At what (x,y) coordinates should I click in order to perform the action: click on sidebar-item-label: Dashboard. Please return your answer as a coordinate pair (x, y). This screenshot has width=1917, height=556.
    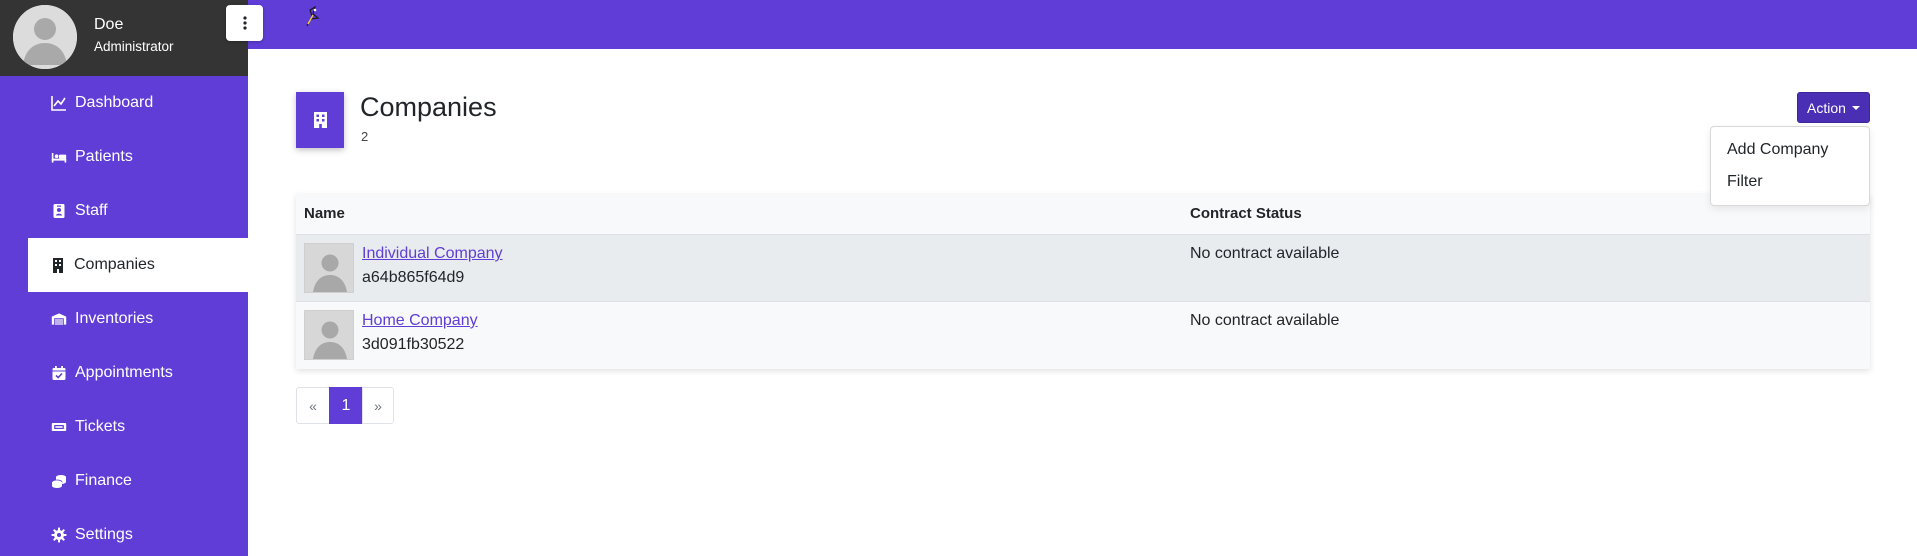
    Looking at the image, I should click on (114, 102).